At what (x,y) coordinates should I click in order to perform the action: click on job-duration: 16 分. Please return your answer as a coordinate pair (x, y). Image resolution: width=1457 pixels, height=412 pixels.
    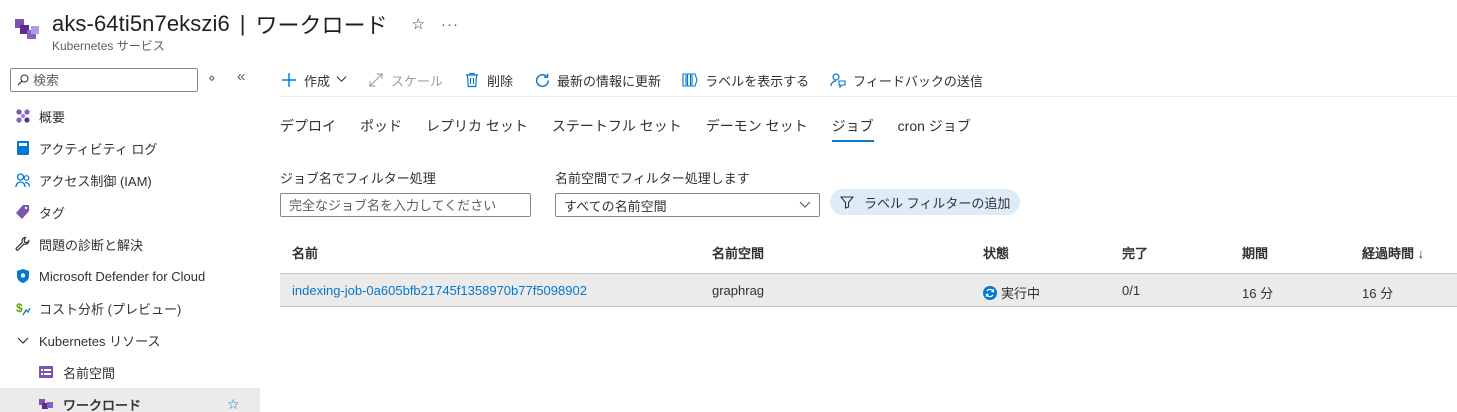
    Looking at the image, I should click on (1258, 293).